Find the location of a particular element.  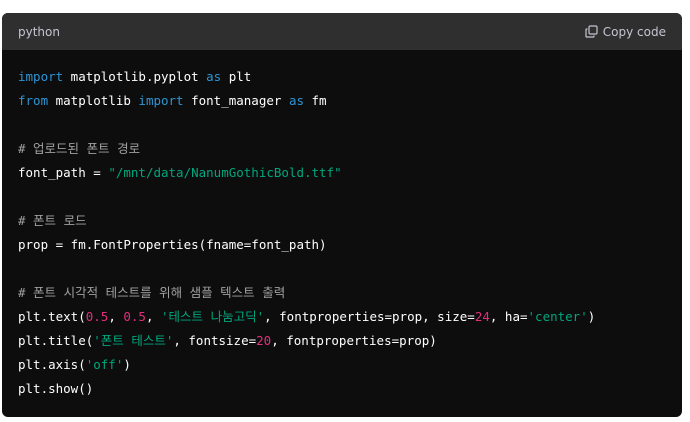

code-text: plt.title( is located at coordinates (56, 340).